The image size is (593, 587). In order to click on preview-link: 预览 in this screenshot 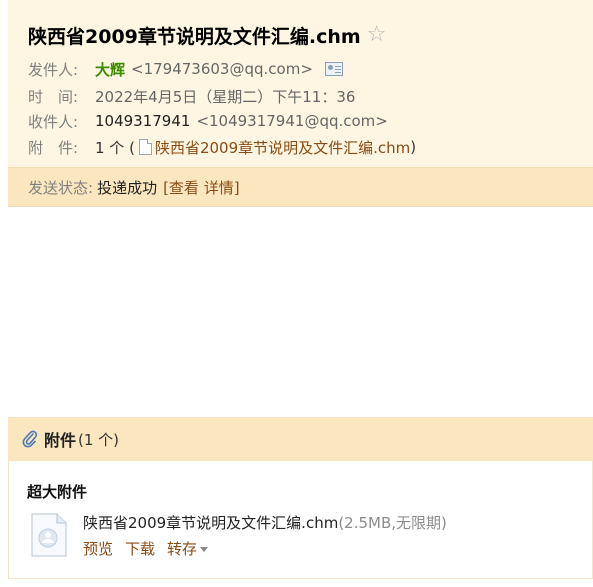, I will do `click(98, 548)`.